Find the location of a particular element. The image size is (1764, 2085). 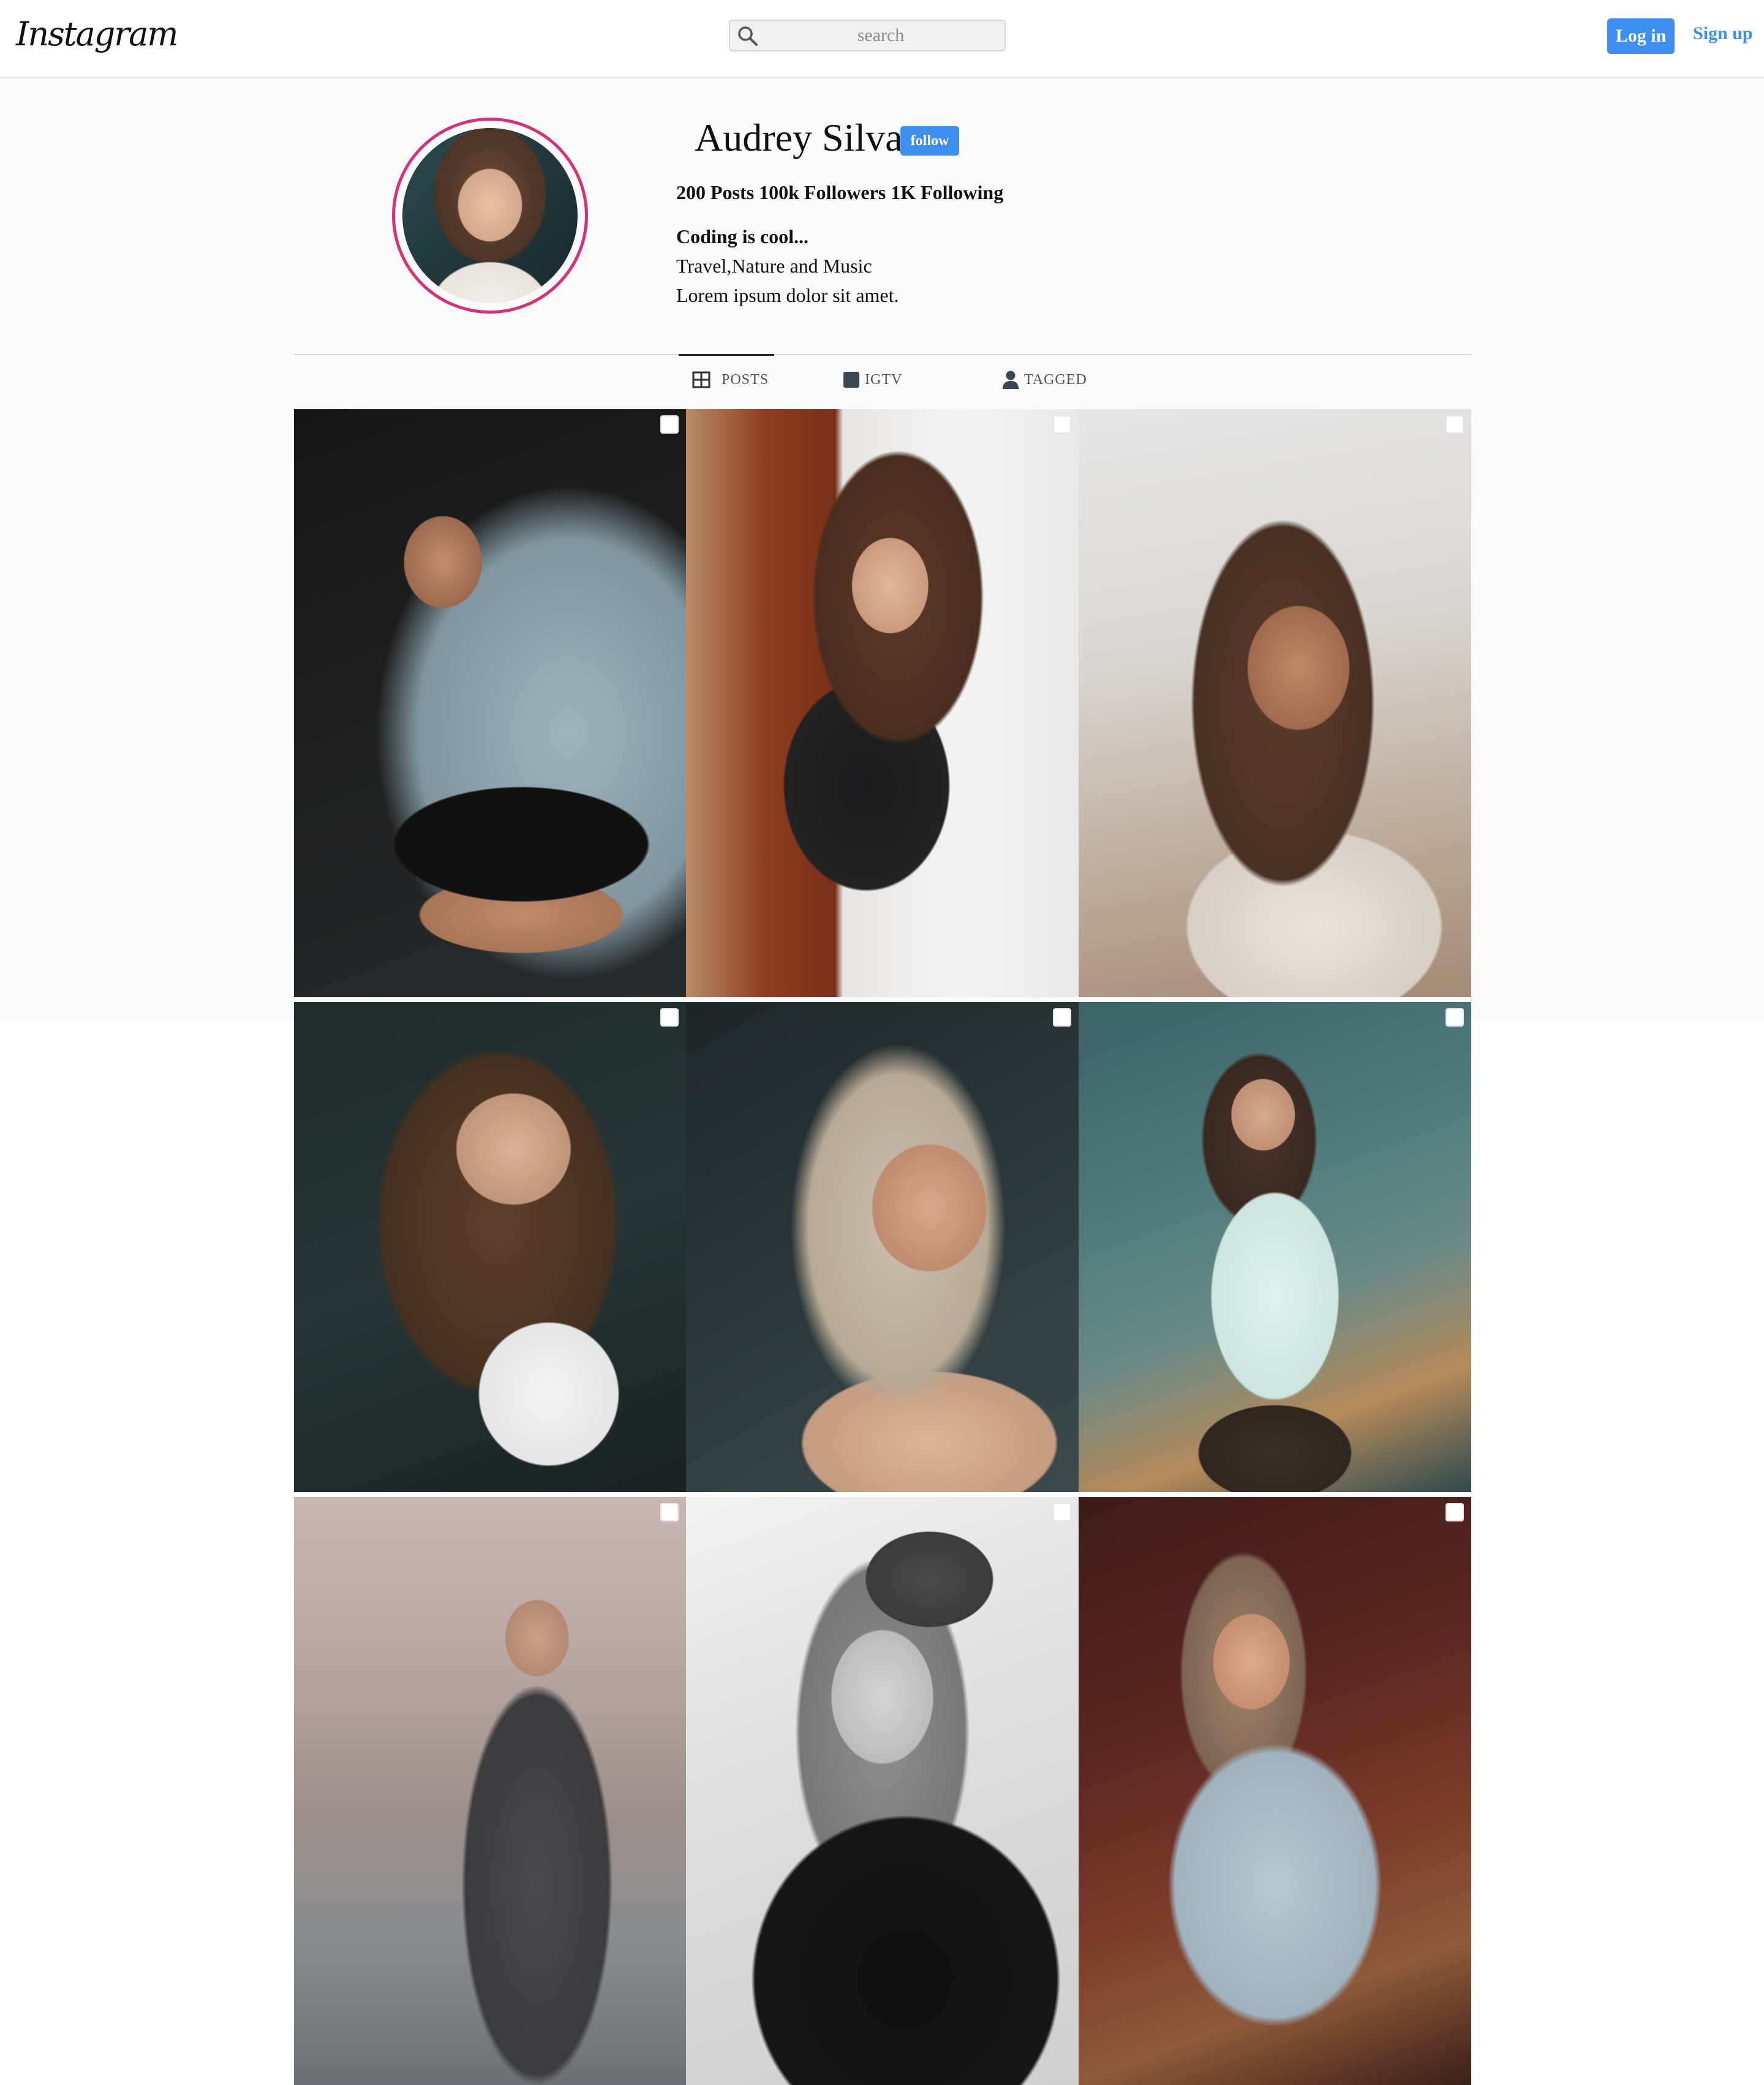

user-icon is located at coordinates (1011, 380).